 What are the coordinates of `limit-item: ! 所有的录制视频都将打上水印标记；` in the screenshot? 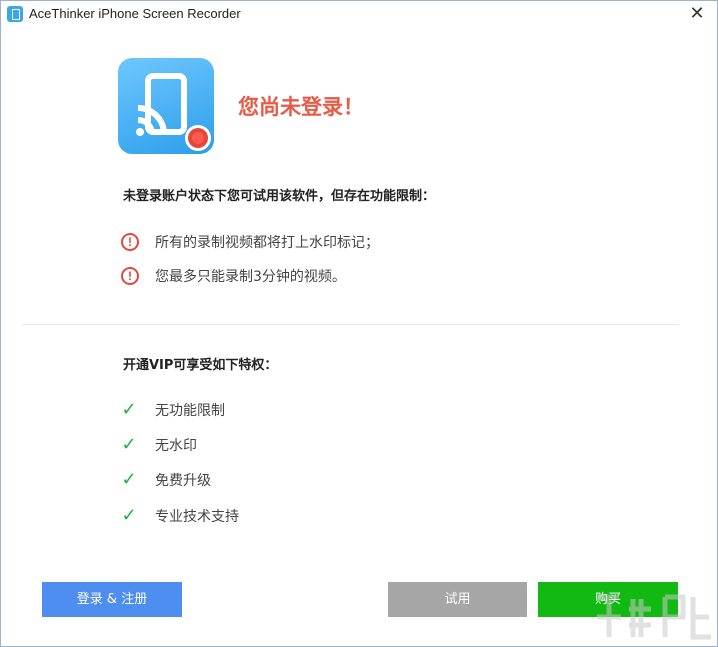 It's located at (250, 242).